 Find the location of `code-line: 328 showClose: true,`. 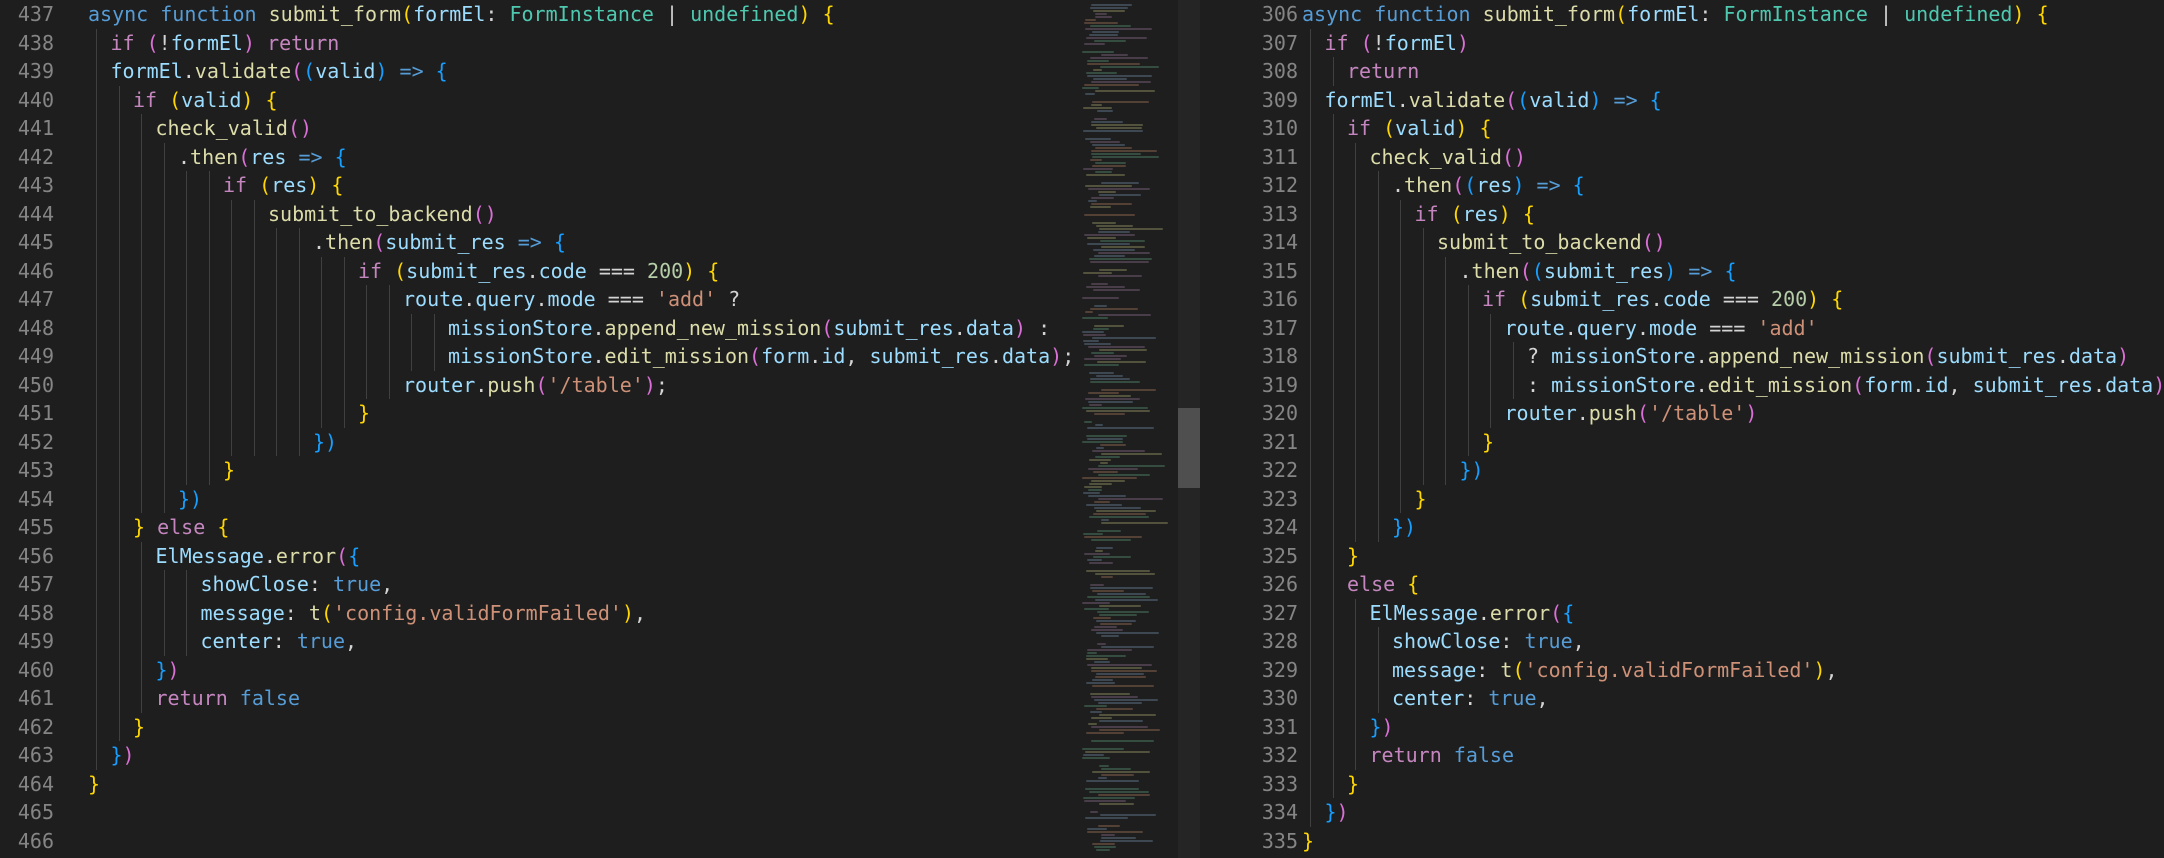

code-line: 328 showClose: true, is located at coordinates (1682, 641).